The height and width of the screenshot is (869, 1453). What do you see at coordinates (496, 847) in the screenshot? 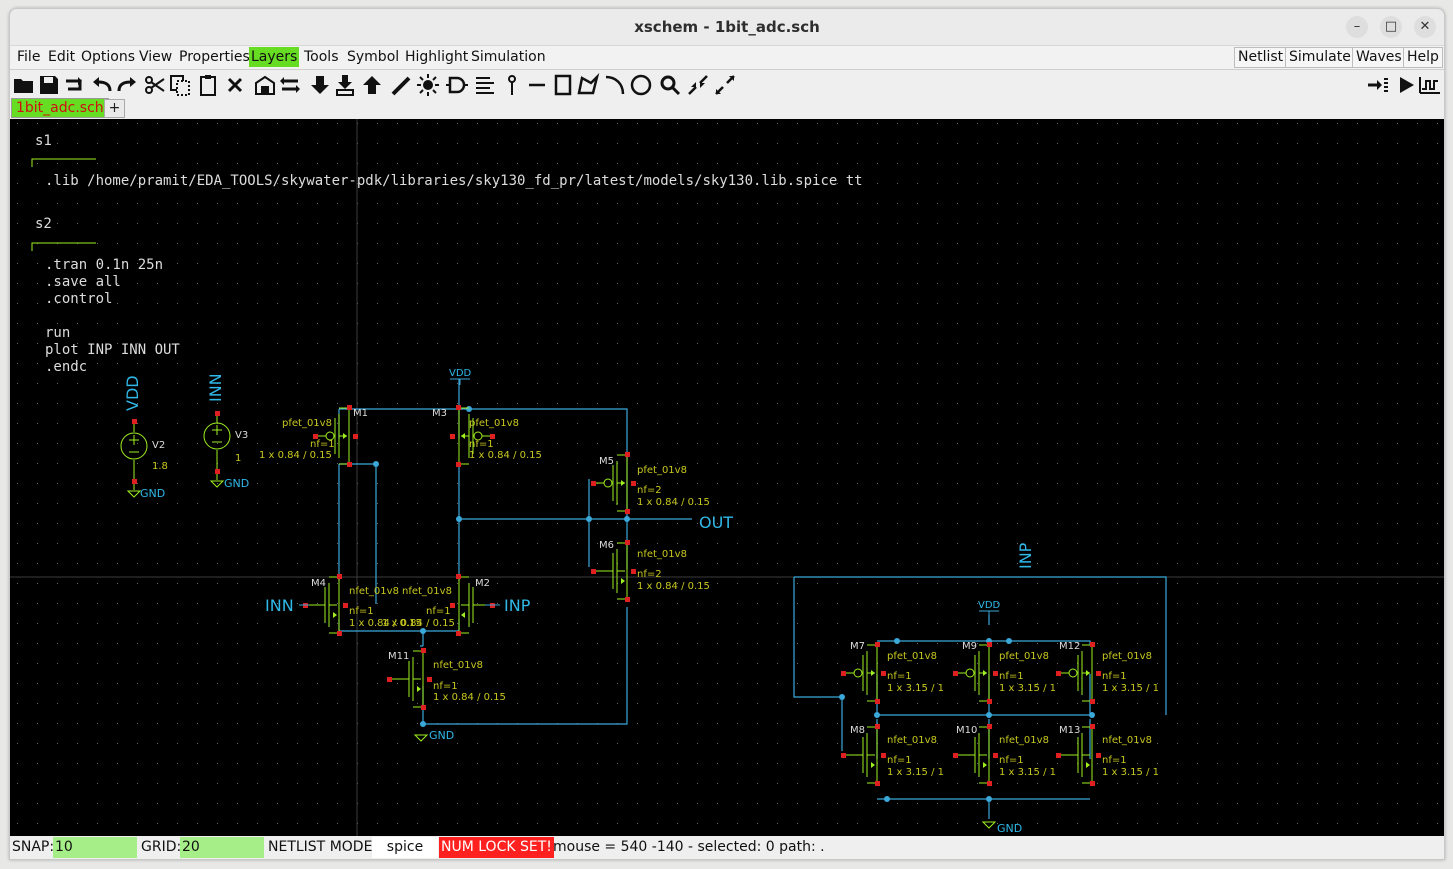
I see `numlock-badge: NUM LOCK SET!` at bounding box center [496, 847].